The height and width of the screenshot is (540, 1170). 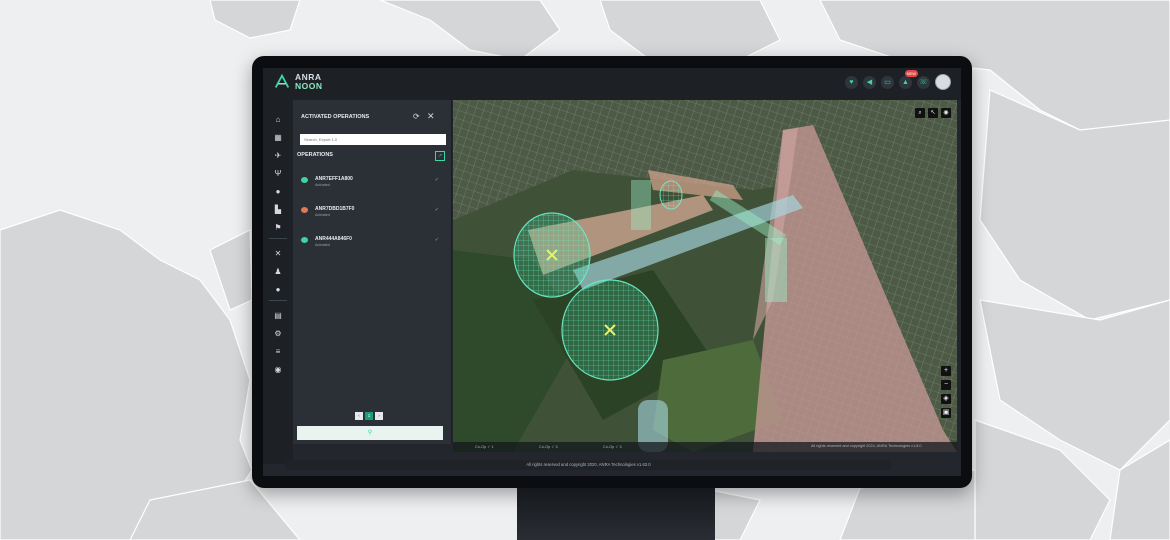 I want to click on tools-icon: ✕, so click(x=278, y=254).